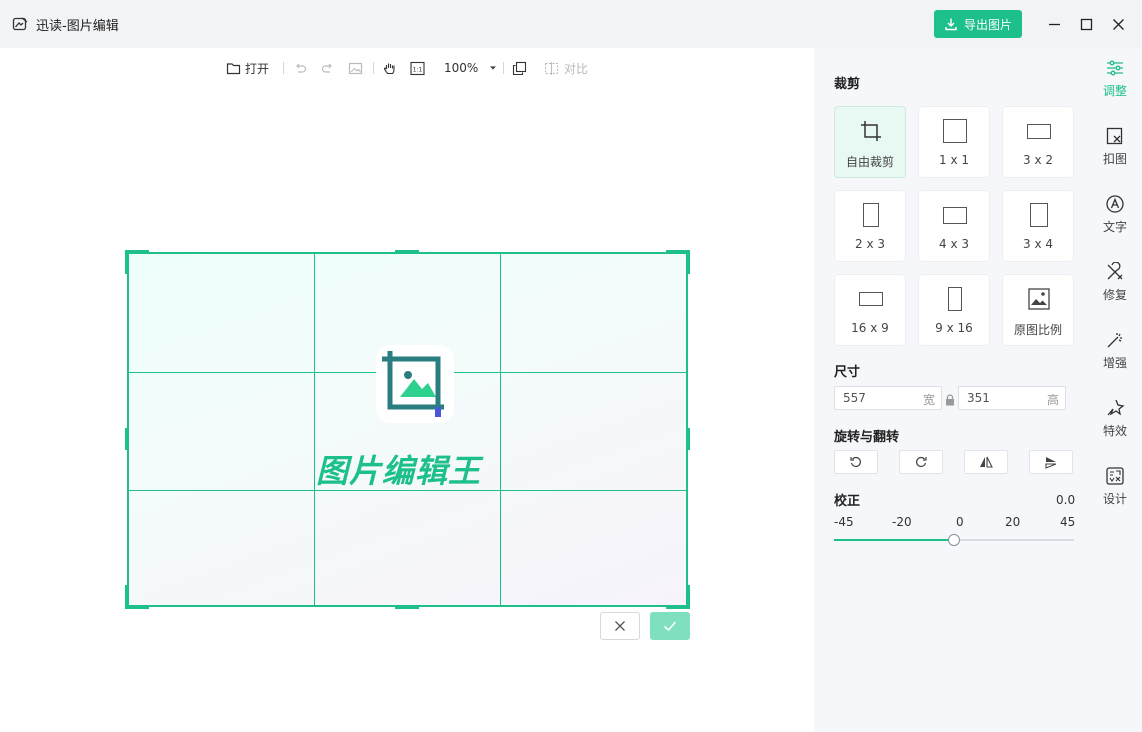 This screenshot has height=732, width=1142. I want to click on flip-horizontal-button, so click(986, 462).